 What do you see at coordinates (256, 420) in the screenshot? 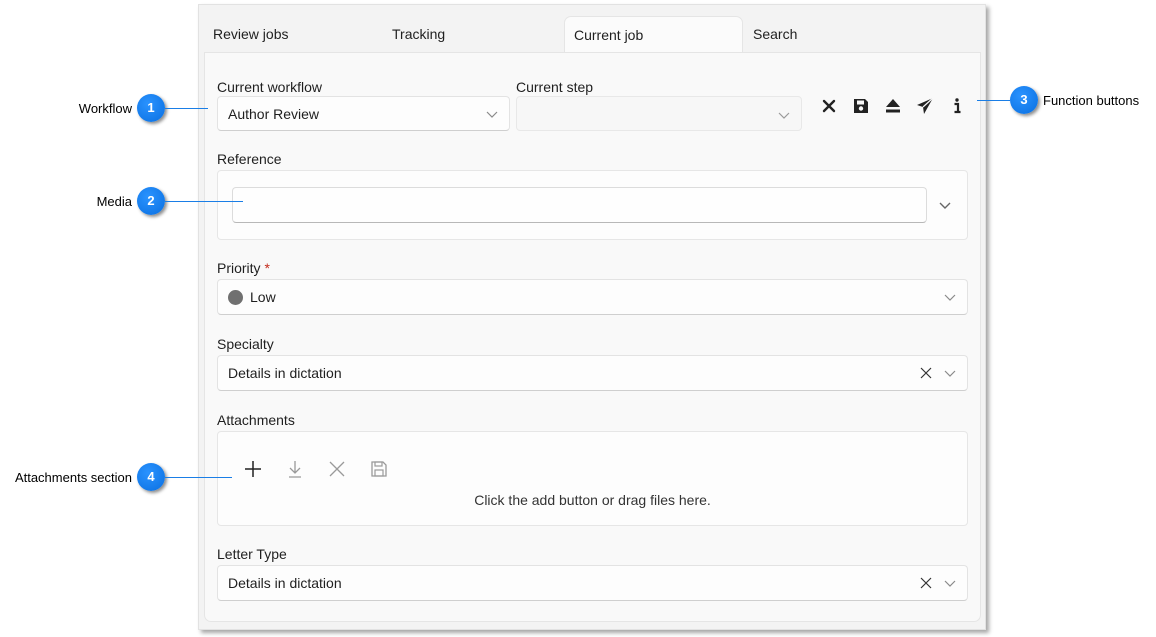
I see `attachments-label: Attachments` at bounding box center [256, 420].